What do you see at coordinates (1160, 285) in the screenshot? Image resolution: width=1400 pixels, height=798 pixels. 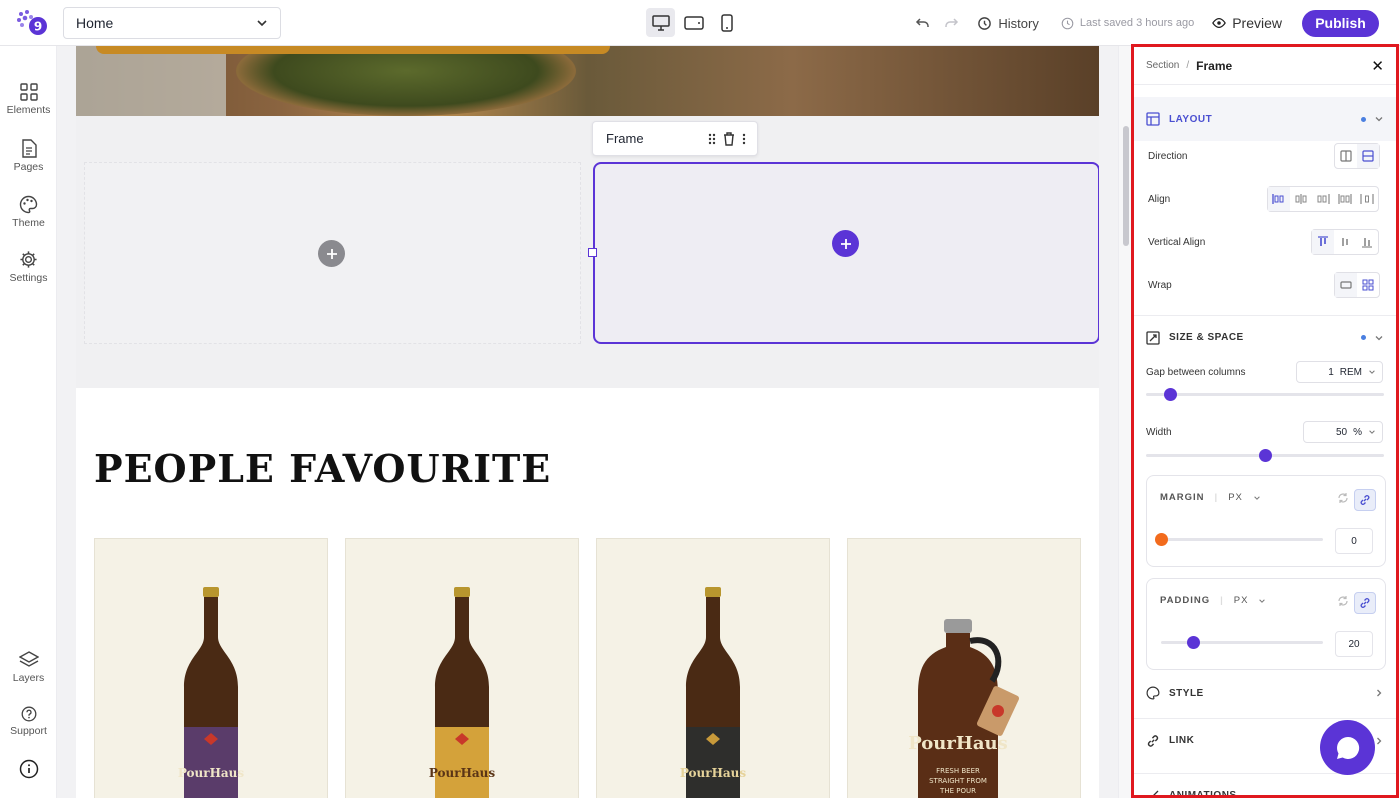 I see `wrap-label: Wrap` at bounding box center [1160, 285].